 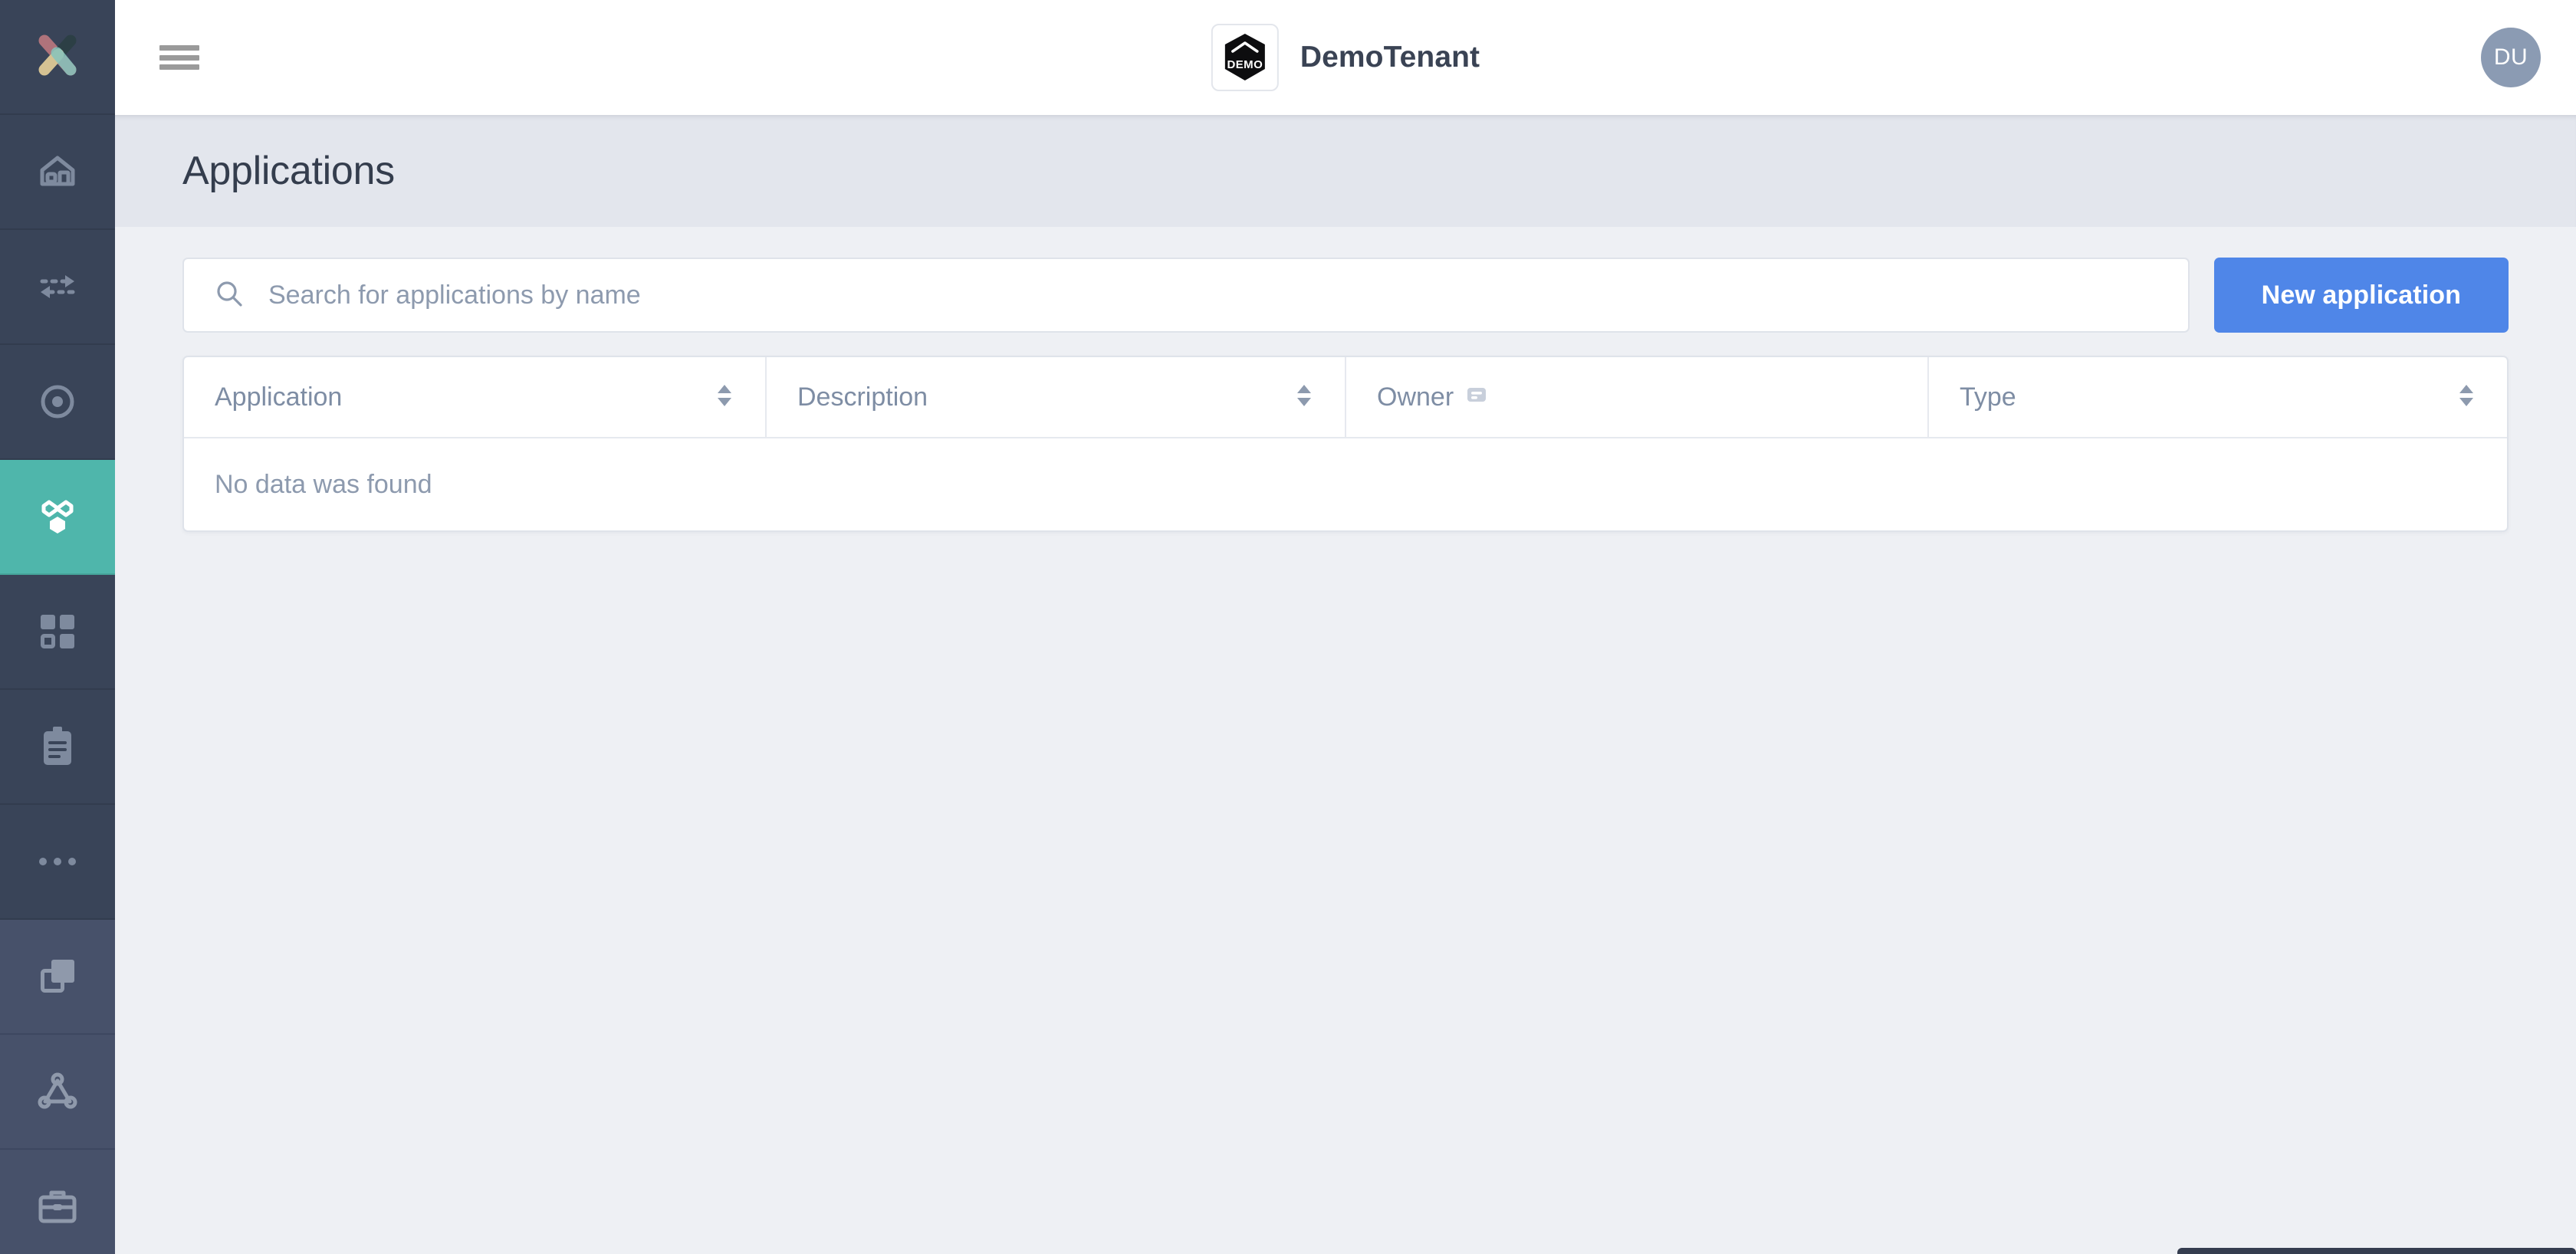 What do you see at coordinates (1476, 397) in the screenshot?
I see `filter-icon` at bounding box center [1476, 397].